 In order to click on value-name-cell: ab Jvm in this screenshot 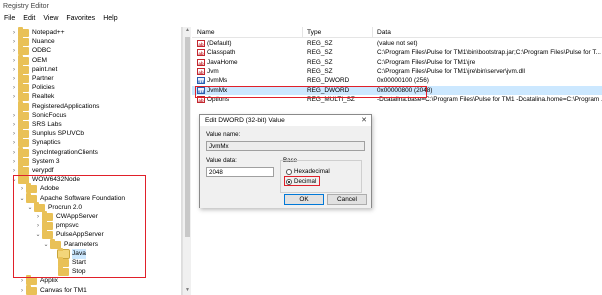, I will do `click(208, 71)`.